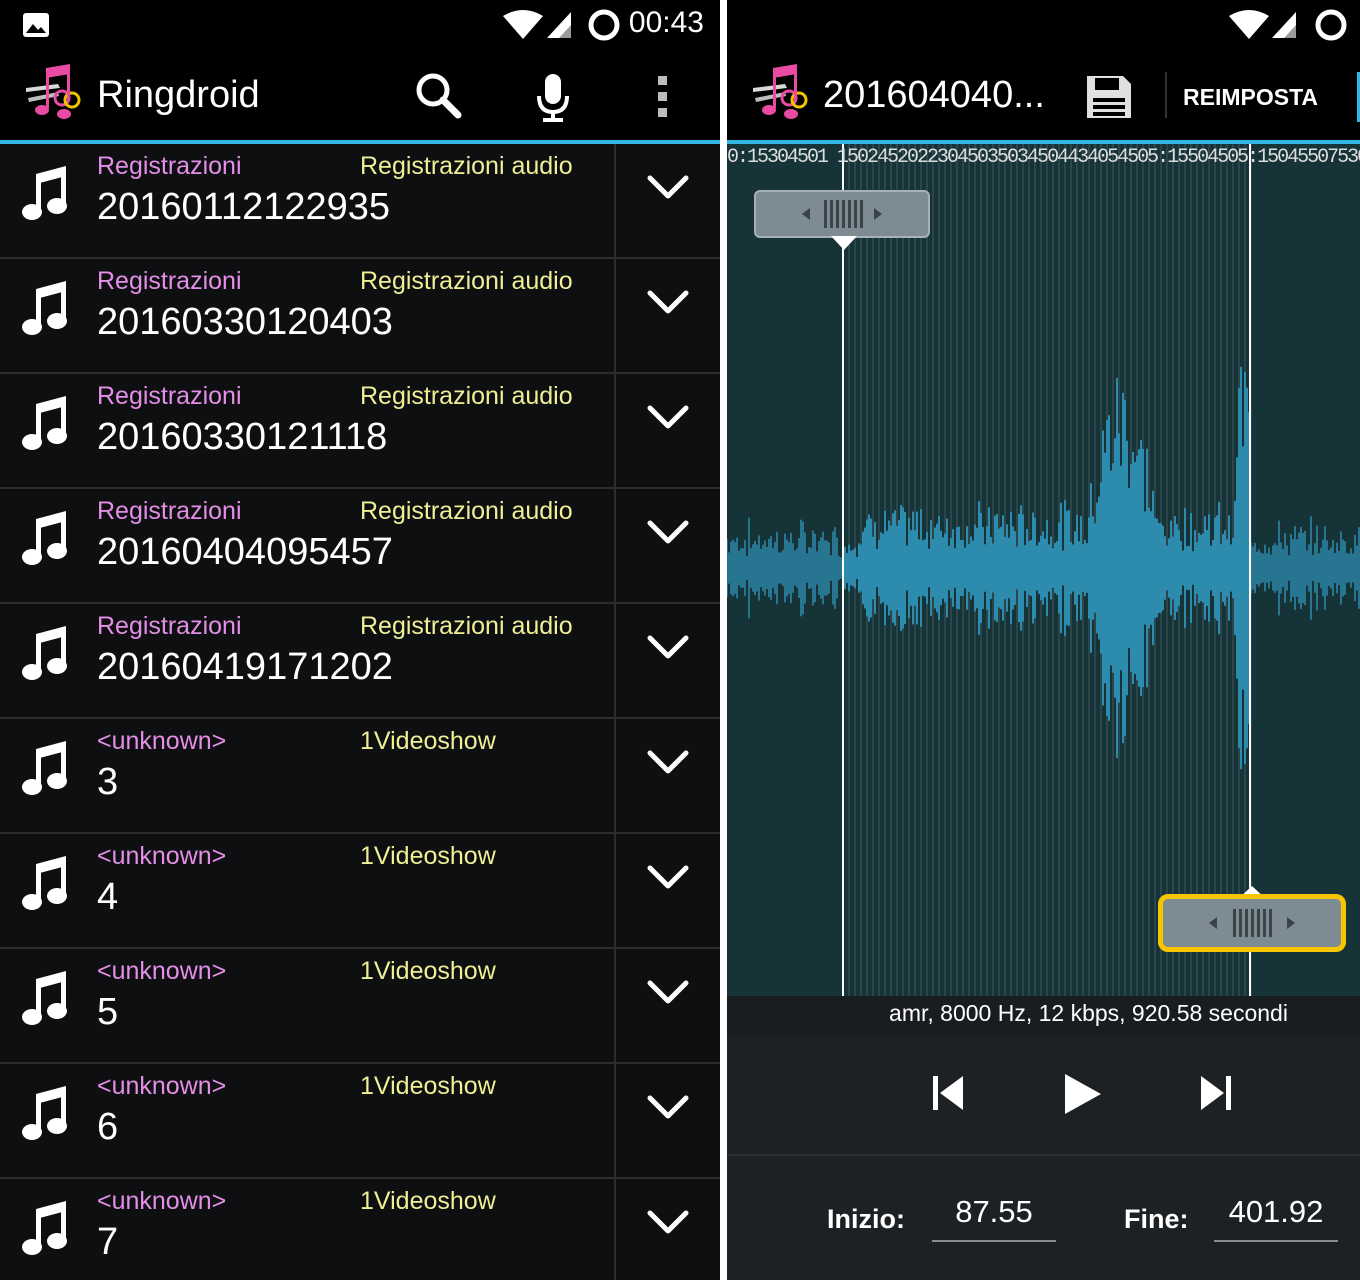 This screenshot has width=1360, height=1280. I want to click on file-info: amr, 8000 Hz, 12 kbps, 920.58 secondi, so click(1088, 1013).